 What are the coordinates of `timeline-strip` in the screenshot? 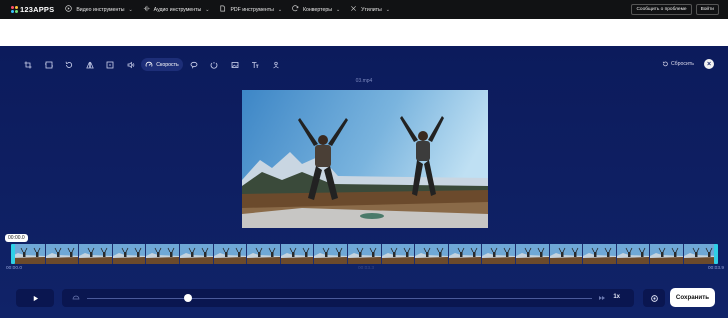 It's located at (364, 254).